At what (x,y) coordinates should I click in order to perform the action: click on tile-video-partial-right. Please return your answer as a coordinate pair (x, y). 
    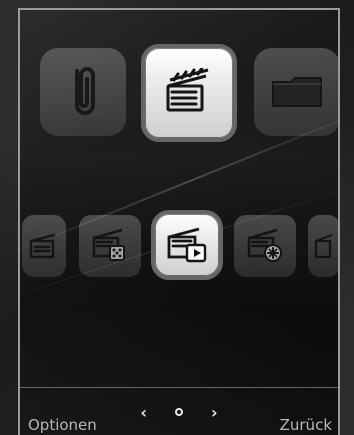
    Looking at the image, I should click on (323, 246).